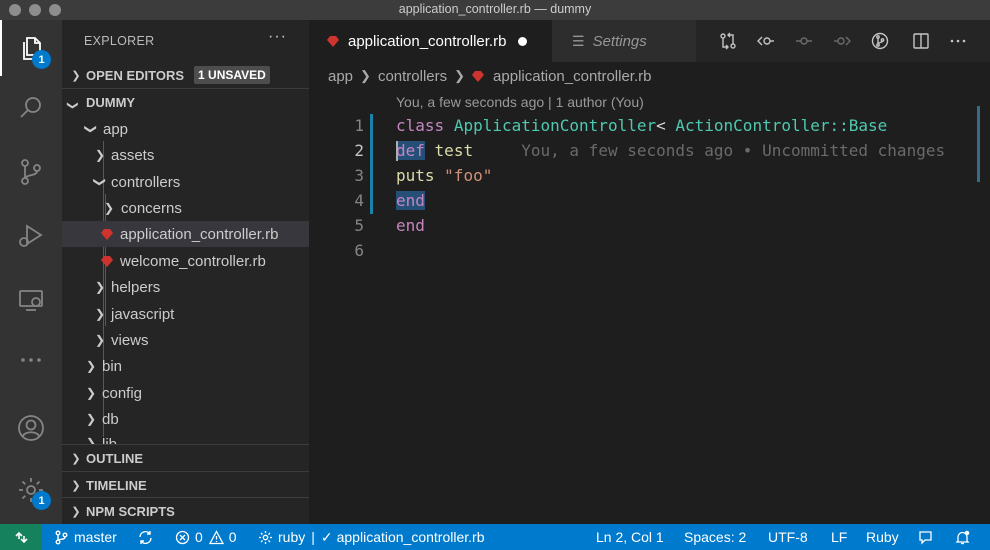  I want to click on source-control-icon, so click(31, 172).